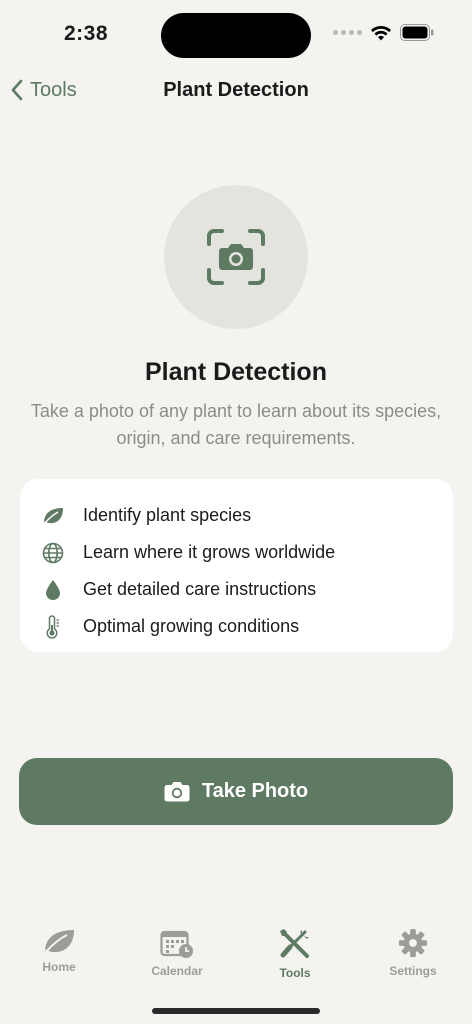 Image resolution: width=472 pixels, height=1024 pixels. Describe the element at coordinates (236, 90) in the screenshot. I see `nav-title: Plant Detection` at that location.